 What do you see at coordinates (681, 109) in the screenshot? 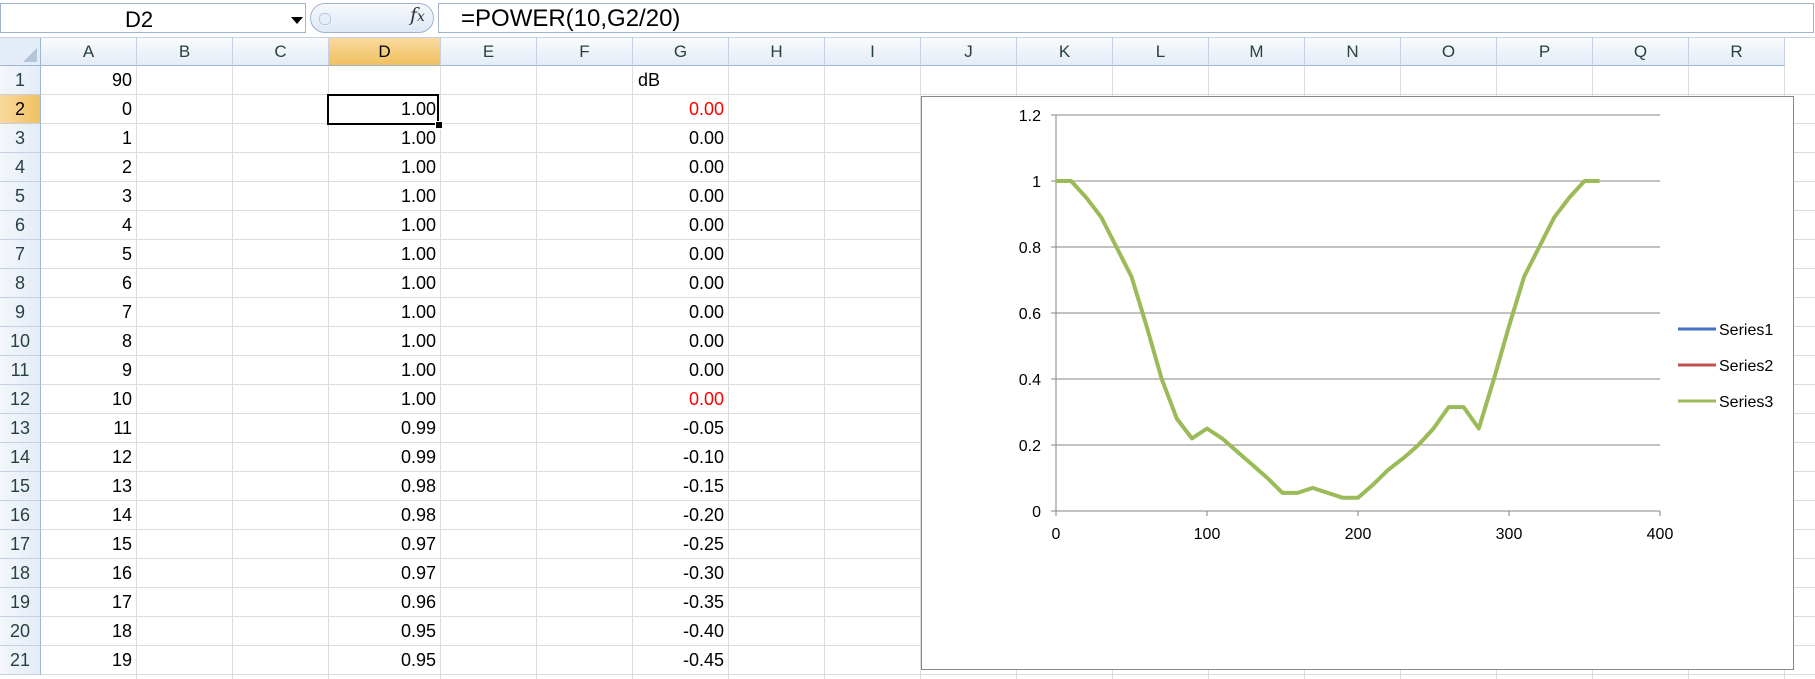
I see `cell-g2: 0.00` at bounding box center [681, 109].